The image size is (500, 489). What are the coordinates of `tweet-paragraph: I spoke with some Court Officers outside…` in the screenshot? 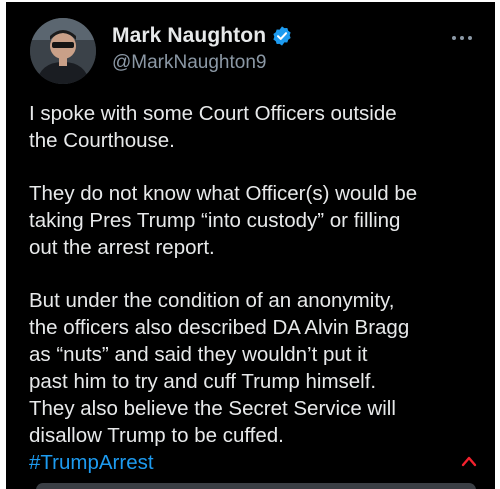 It's located at (213, 127).